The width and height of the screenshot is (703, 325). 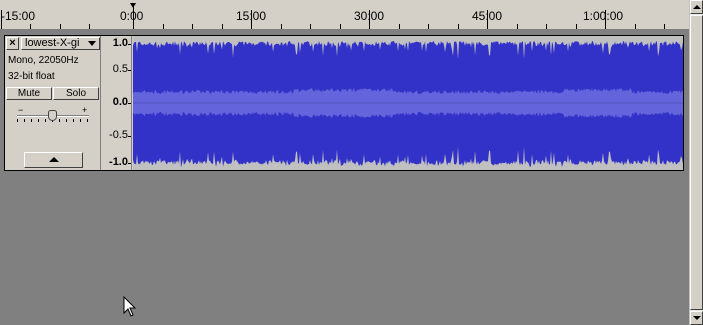 I want to click on chevron-down-icon, so click(x=92, y=43).